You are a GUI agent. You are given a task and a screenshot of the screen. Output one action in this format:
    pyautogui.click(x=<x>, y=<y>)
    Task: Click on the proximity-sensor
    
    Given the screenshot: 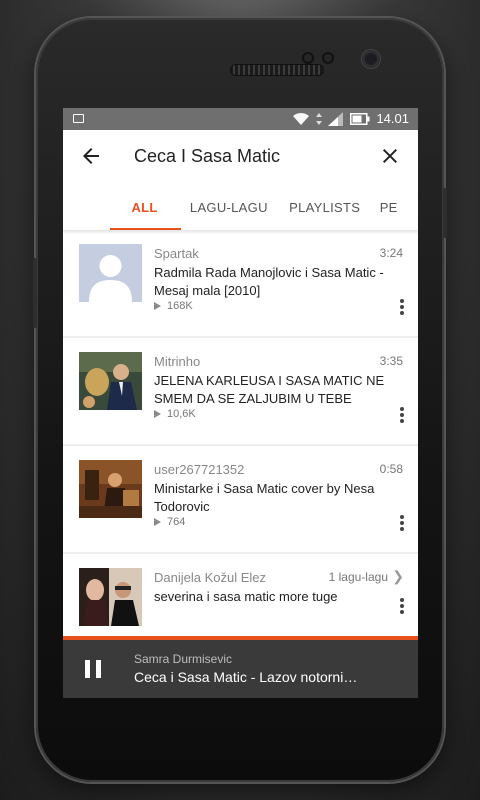 What is the action you would take?
    pyautogui.click(x=308, y=58)
    